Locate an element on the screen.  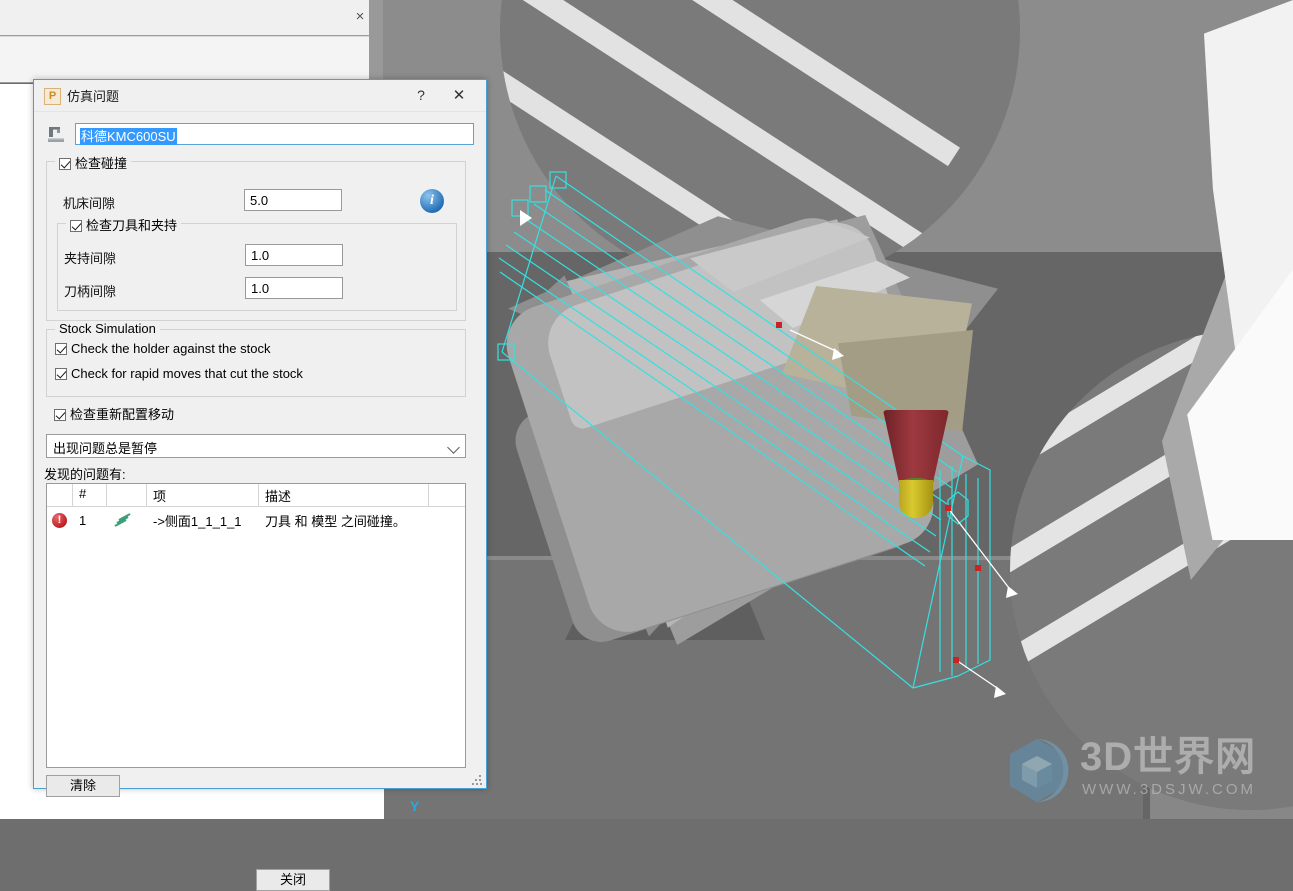
row-item-cell: ->侧面1_1_1_1 is located at coordinates (197, 521).